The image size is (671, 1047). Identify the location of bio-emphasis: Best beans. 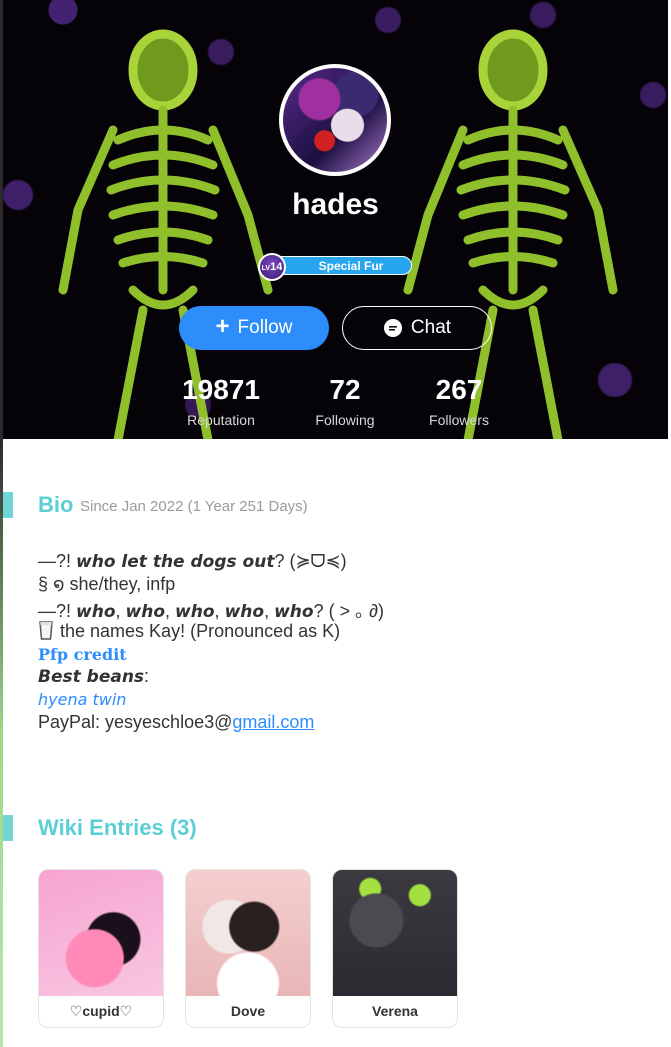
(91, 677).